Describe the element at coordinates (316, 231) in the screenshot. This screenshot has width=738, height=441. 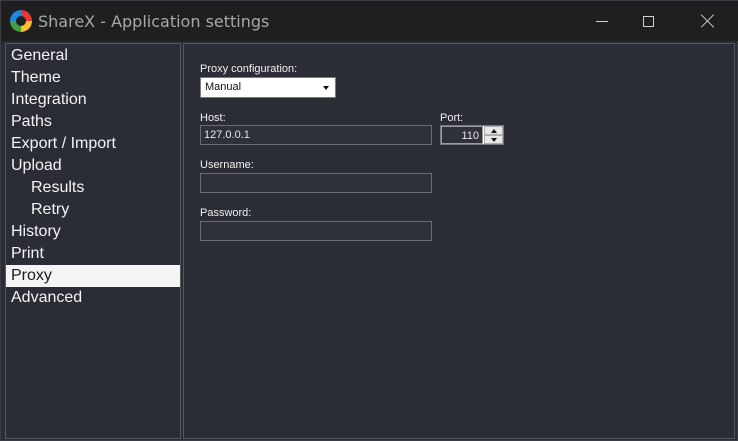
I see `password-input` at that location.